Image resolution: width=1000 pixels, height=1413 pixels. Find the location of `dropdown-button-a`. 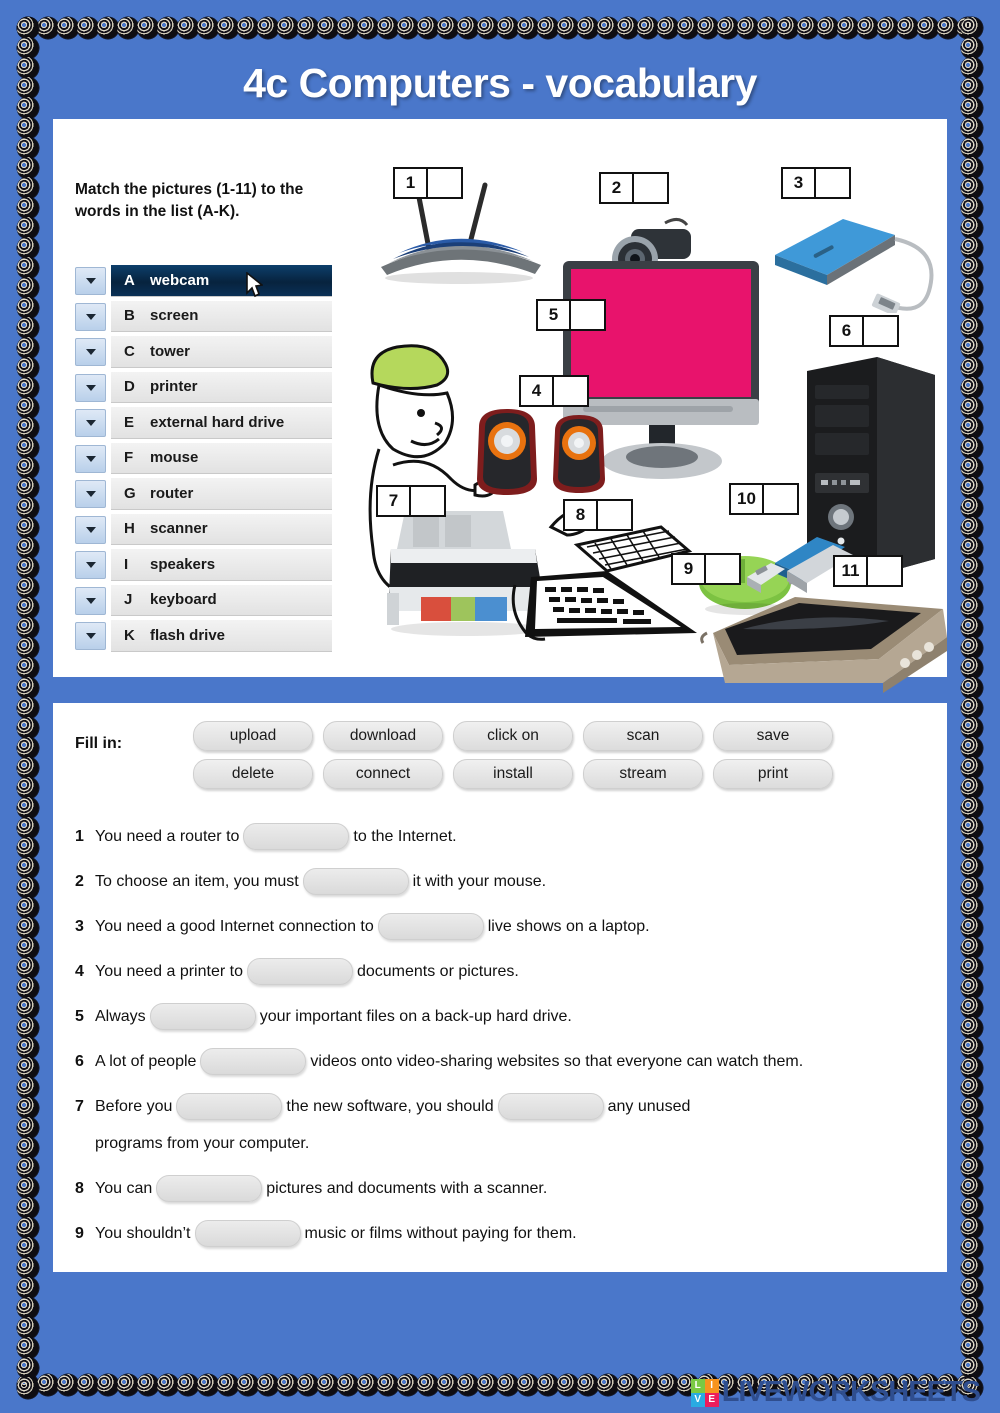

dropdown-button-a is located at coordinates (90, 281).